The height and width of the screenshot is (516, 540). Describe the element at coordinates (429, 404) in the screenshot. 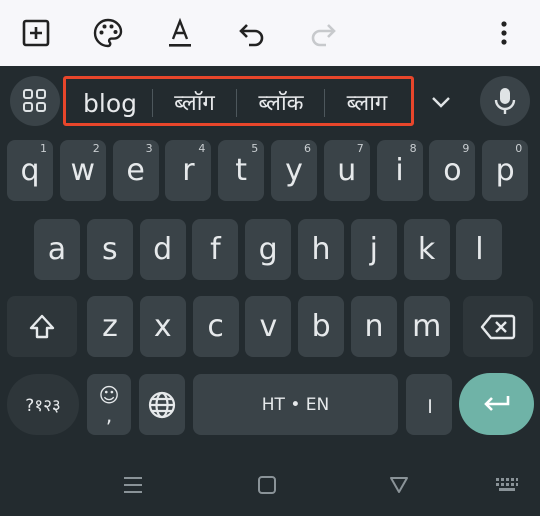

I see `period-key: ।` at that location.